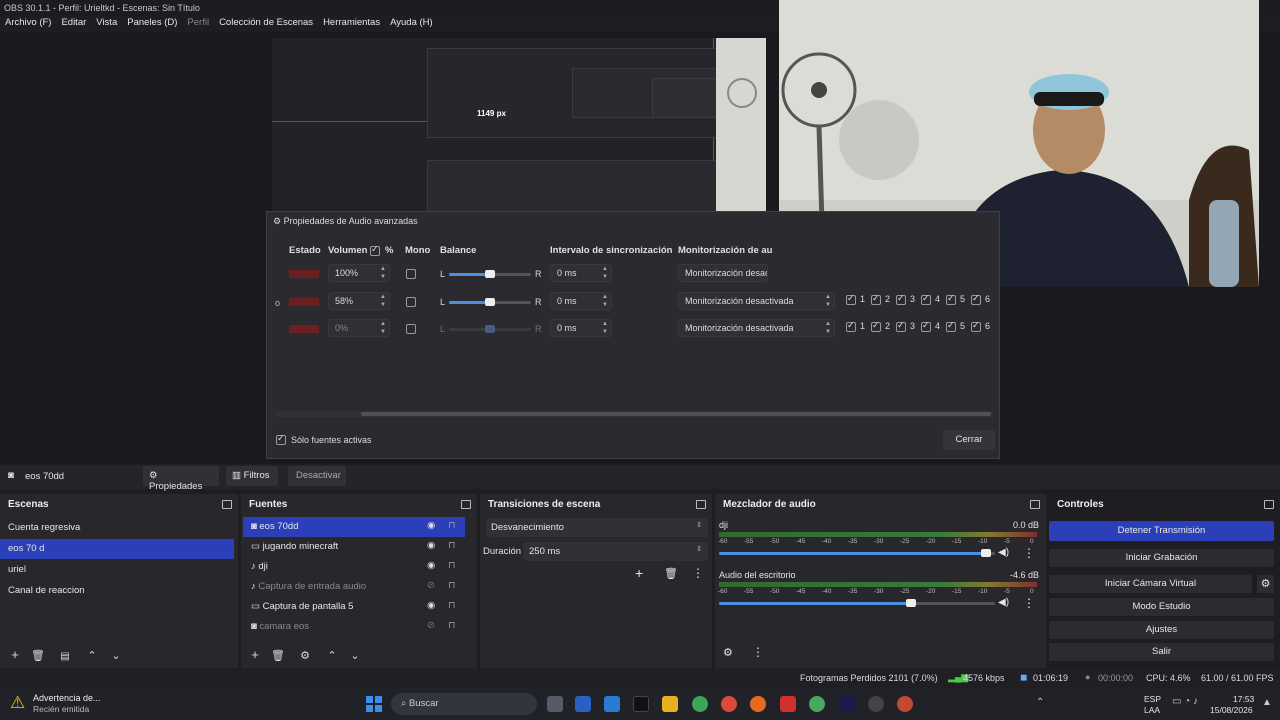  What do you see at coordinates (198, 22) in the screenshot?
I see `menu-profile: Perfil` at bounding box center [198, 22].